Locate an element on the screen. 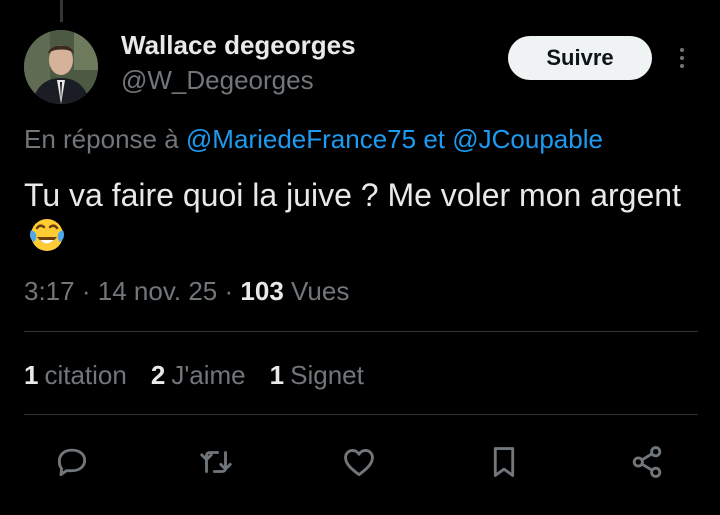 The width and height of the screenshot is (720, 515). tweet-date: 14 nov. 25 is located at coordinates (158, 291).